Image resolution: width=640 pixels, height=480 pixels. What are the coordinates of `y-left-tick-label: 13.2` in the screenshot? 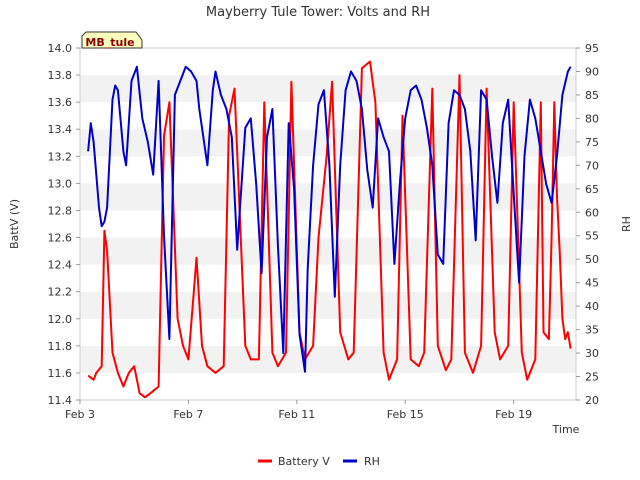 It's located at (60, 156).